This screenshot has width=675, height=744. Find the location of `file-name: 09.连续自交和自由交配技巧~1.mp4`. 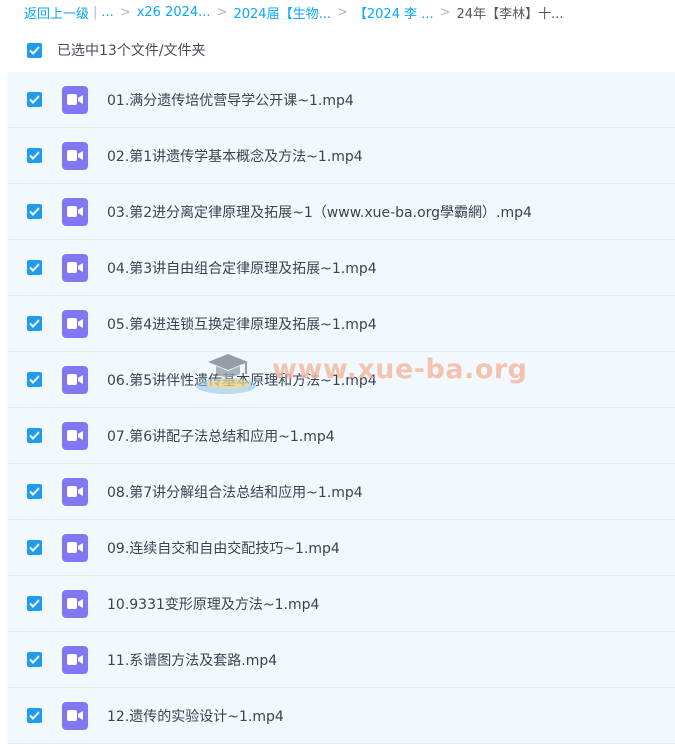

file-name: 09.连续自交和自由交配技巧~1.mp4 is located at coordinates (223, 548).